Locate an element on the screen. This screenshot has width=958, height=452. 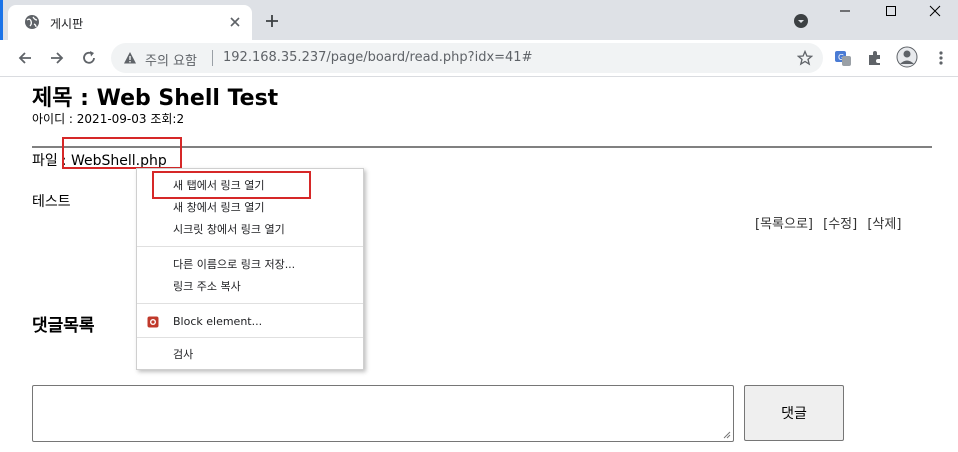
reload-icon is located at coordinates (89, 58).